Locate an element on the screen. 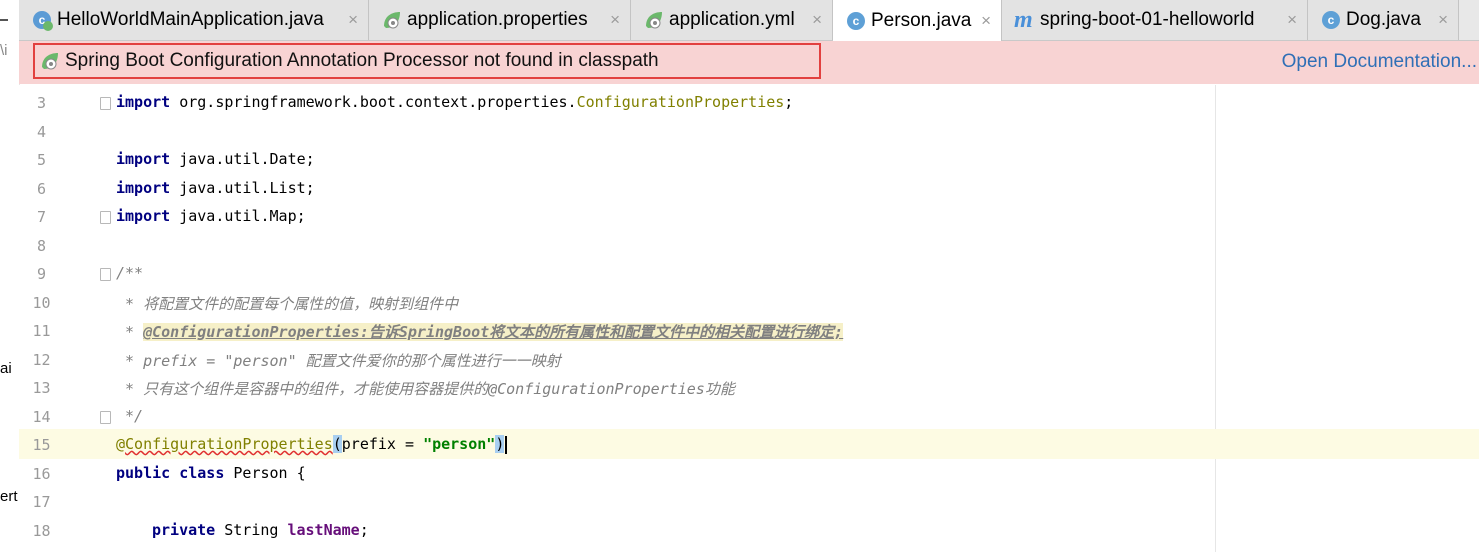 The image size is (1479, 552). code-text: import java.util.Map; is located at coordinates (211, 216).